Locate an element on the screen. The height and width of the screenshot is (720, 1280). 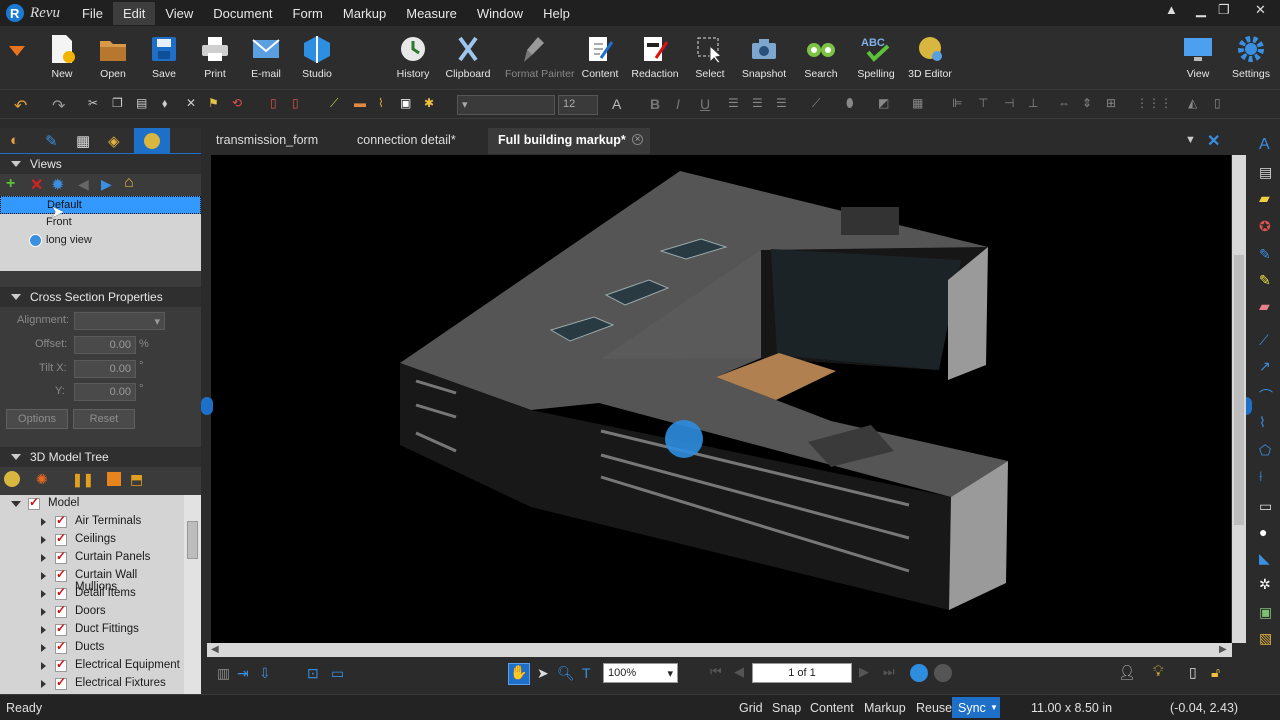
tree-item: Electrical Fixtures is located at coordinates (91, 684).